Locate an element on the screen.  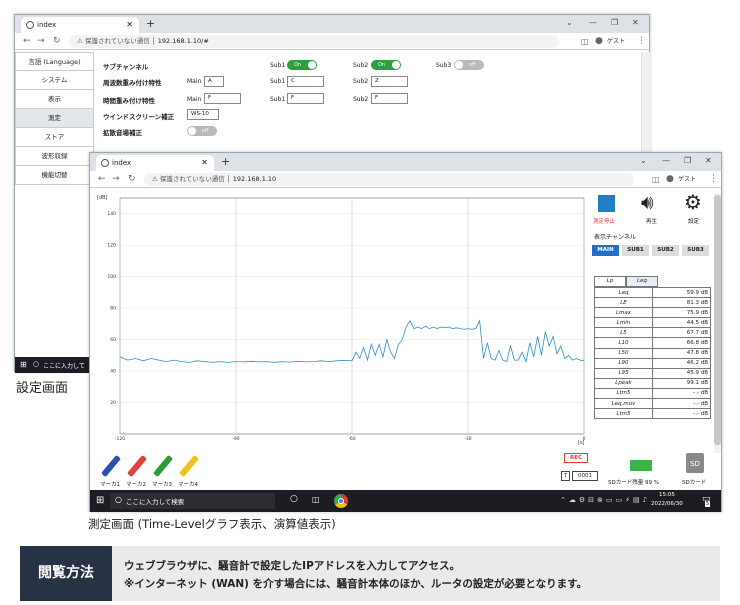
system-tray-icons: ⌃☁⚙⊟⊗▭▭⚡▤♪ is located at coordinates (605, 500).